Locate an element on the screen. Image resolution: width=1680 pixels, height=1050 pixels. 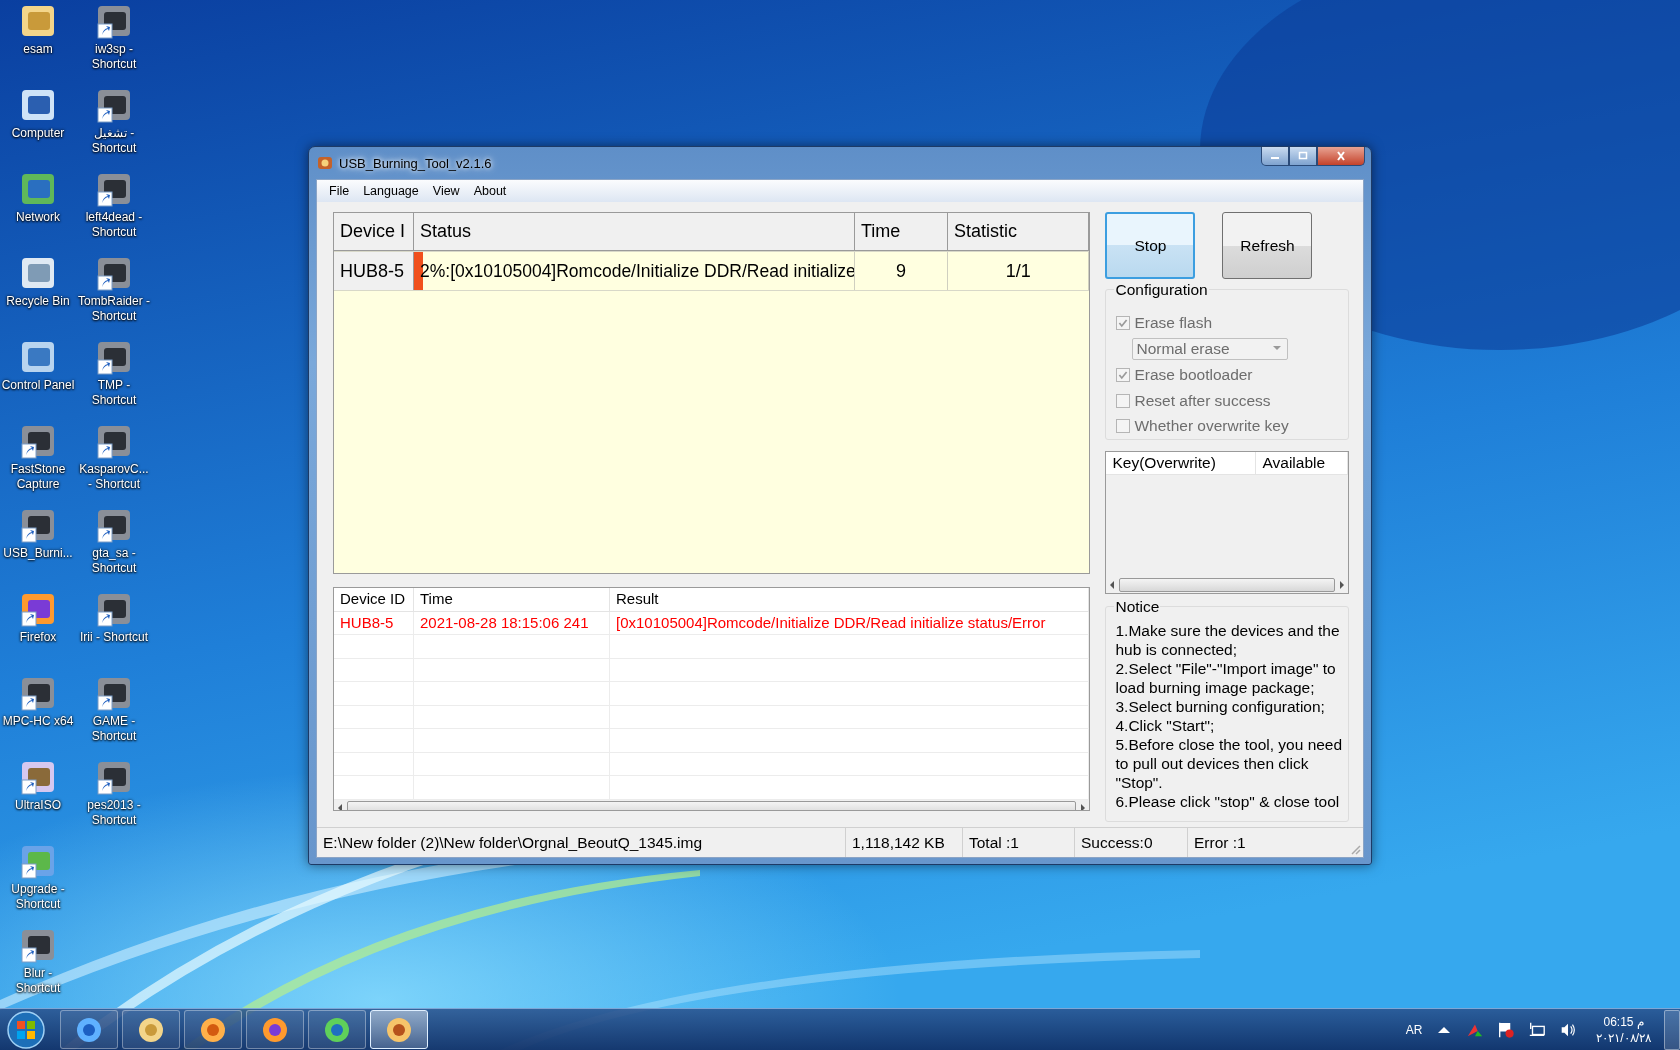
maximize-button is located at coordinates (1303, 156).